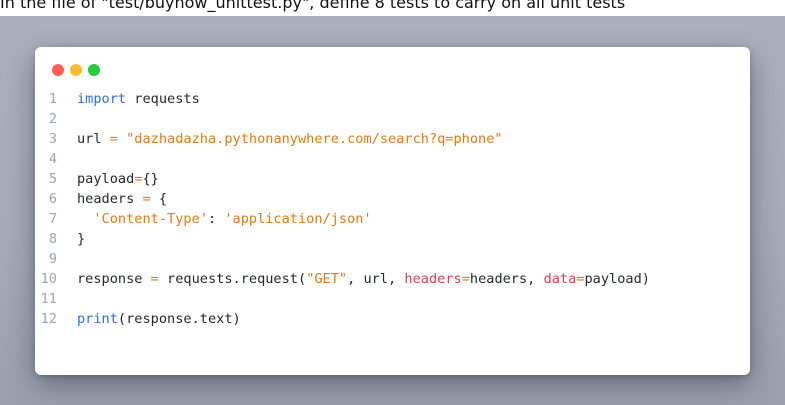 Image resolution: width=785 pixels, height=405 pixels. I want to click on code-text: headers = {, so click(122, 199).